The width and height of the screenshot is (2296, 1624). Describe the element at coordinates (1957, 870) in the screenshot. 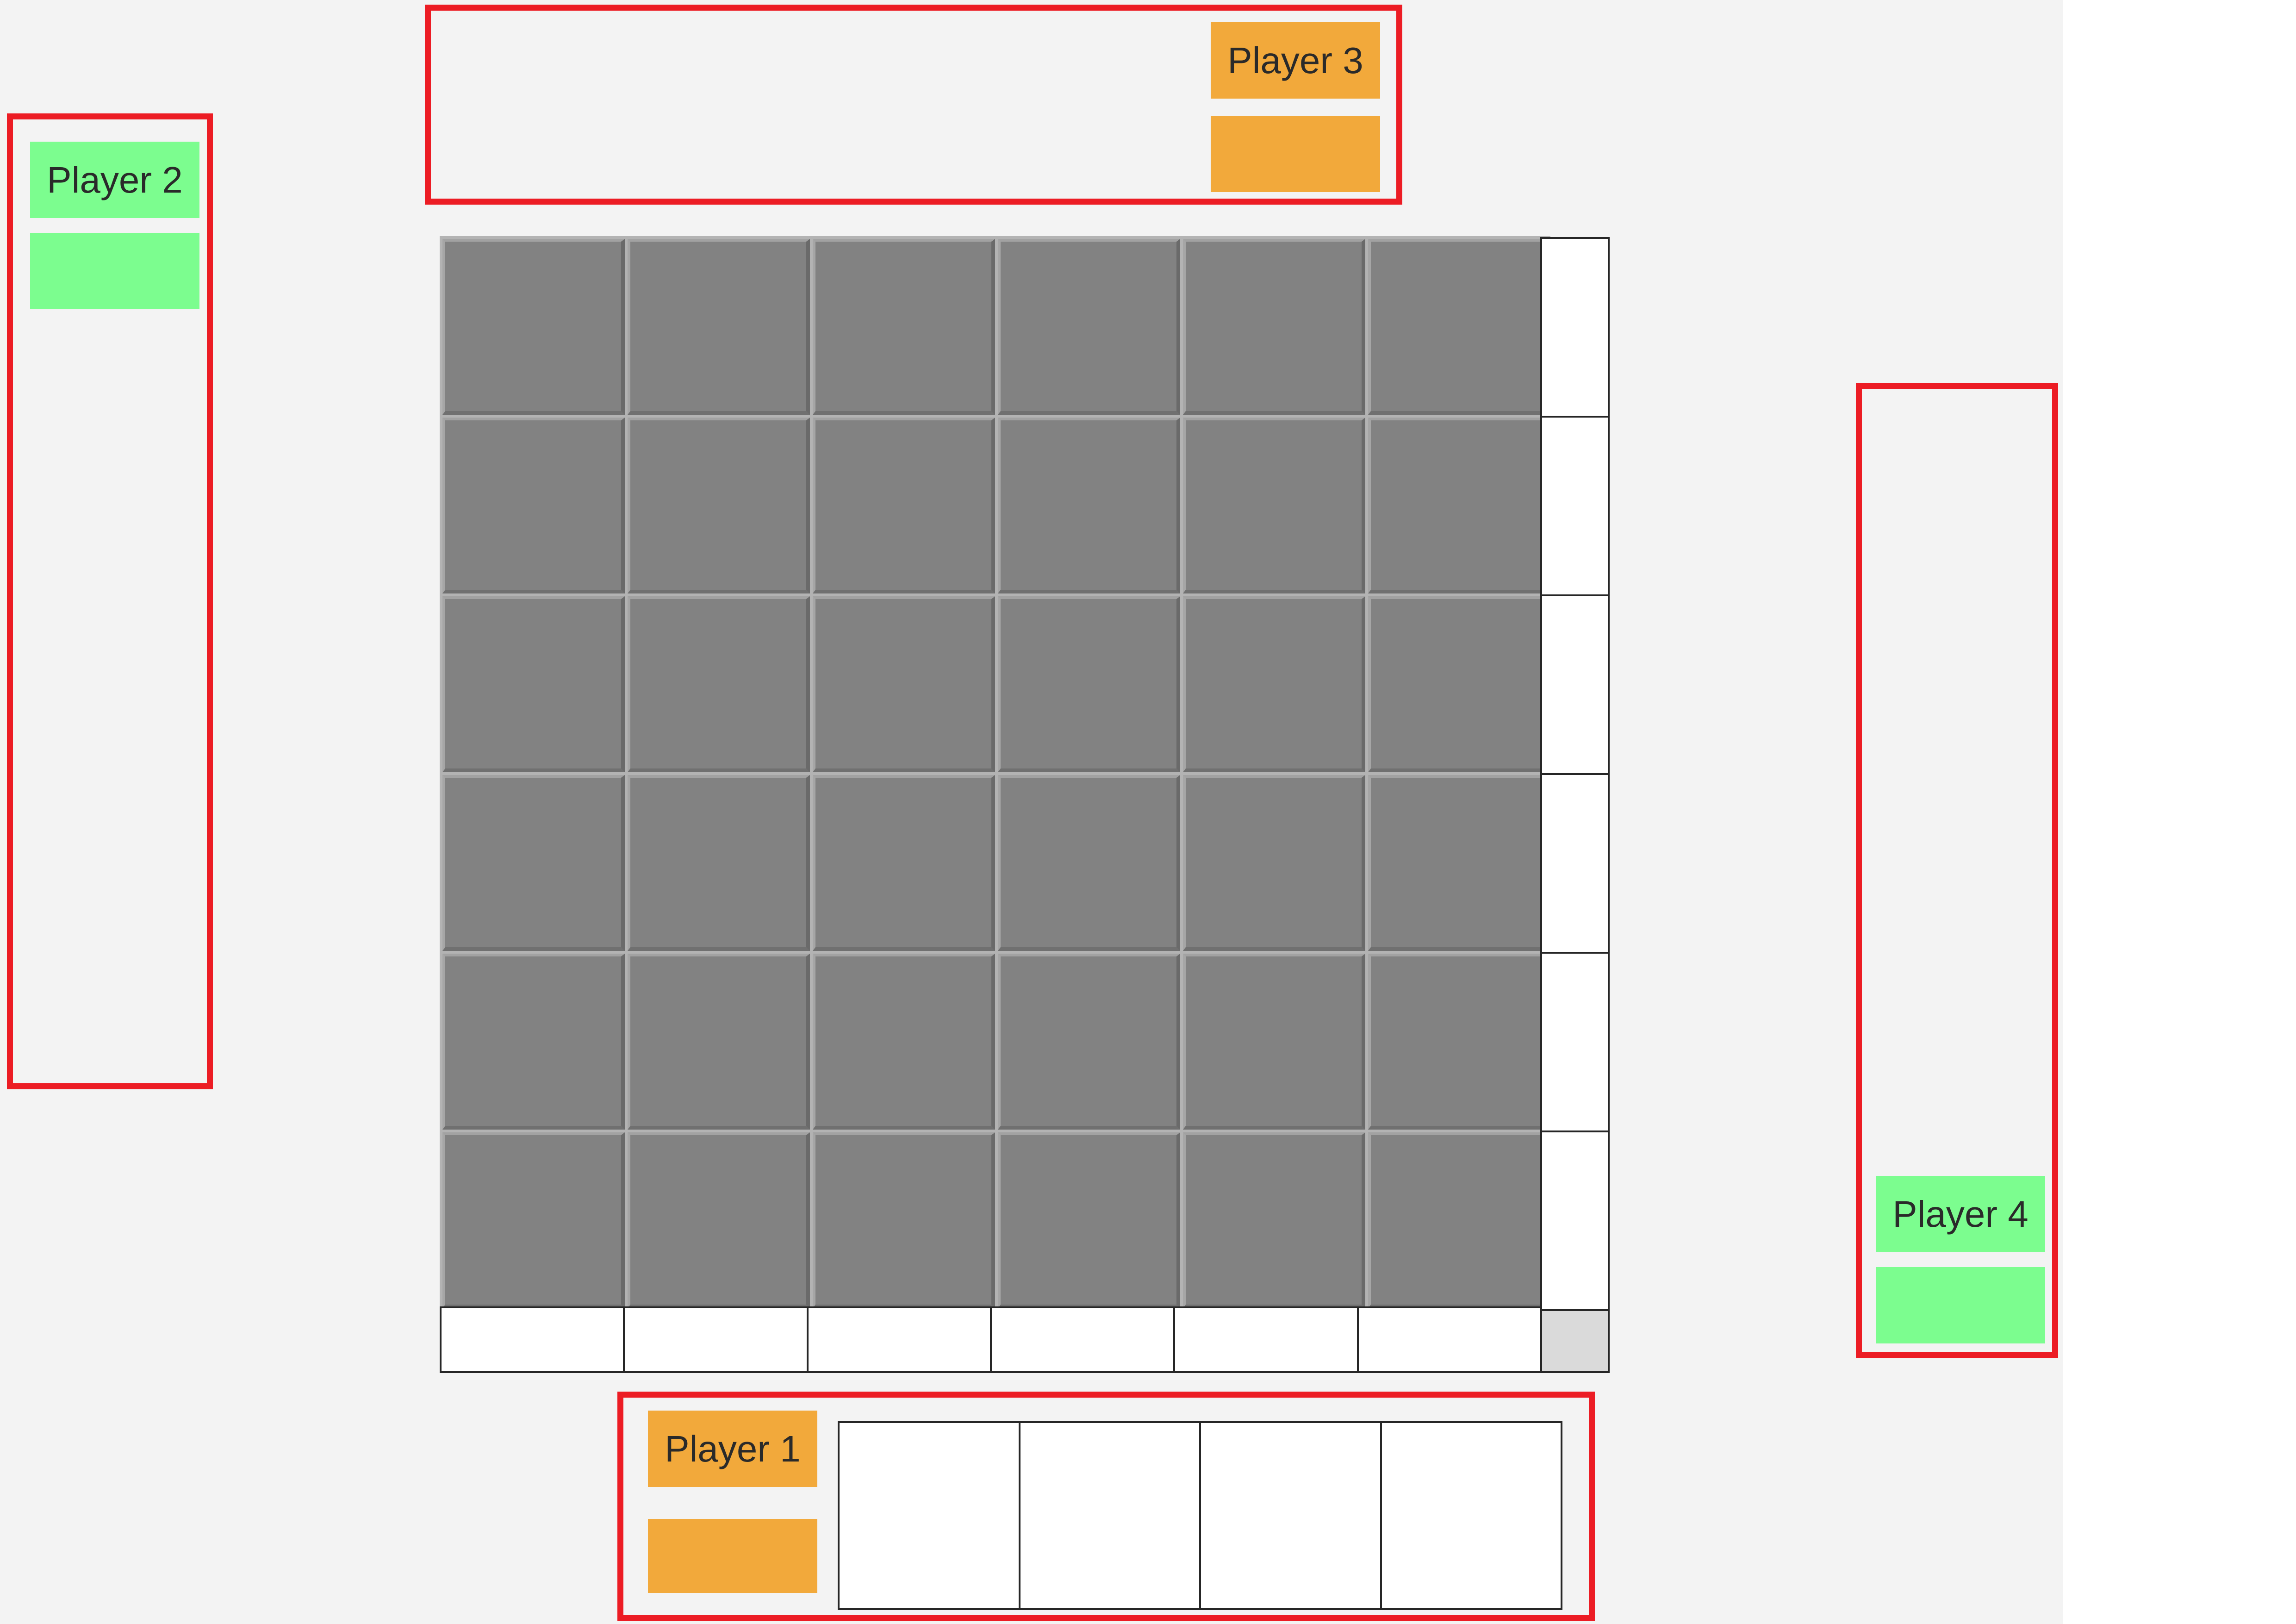

I see `player-4-zone: Player 4` at that location.